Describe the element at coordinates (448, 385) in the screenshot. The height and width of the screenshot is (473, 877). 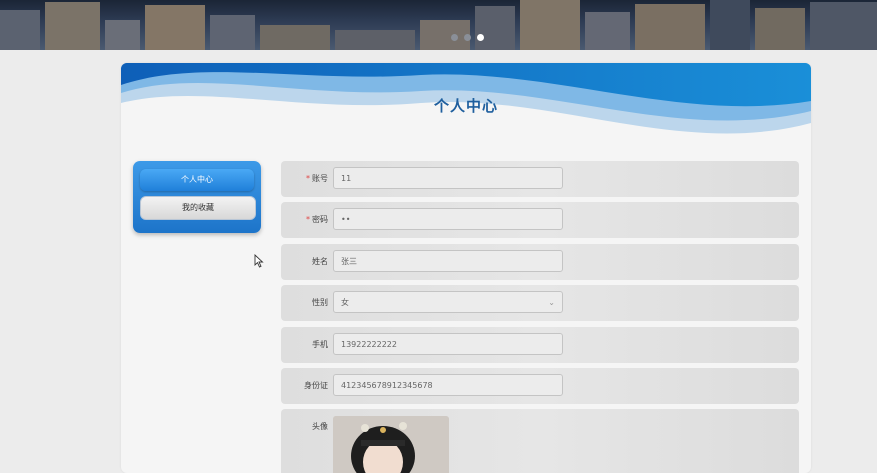
I see `idcard-input: 412345678912345678` at that location.